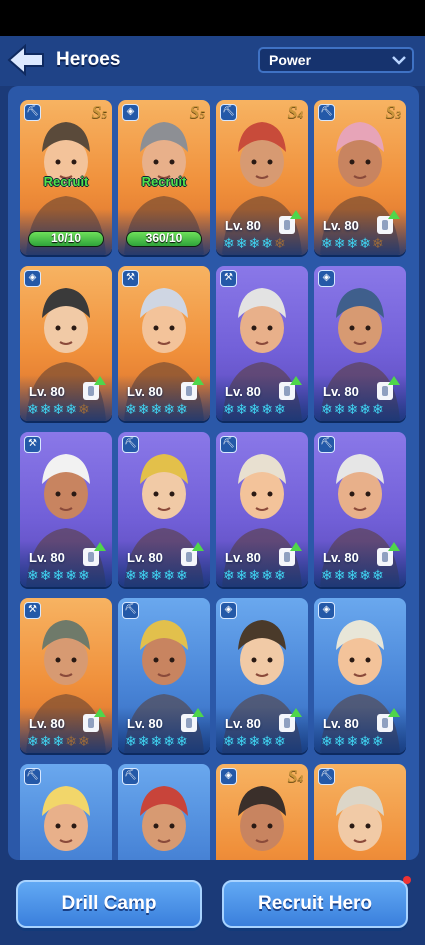 The image size is (425, 945). What do you see at coordinates (336, 60) in the screenshot?
I see `sort-dropdown: Power` at bounding box center [336, 60].